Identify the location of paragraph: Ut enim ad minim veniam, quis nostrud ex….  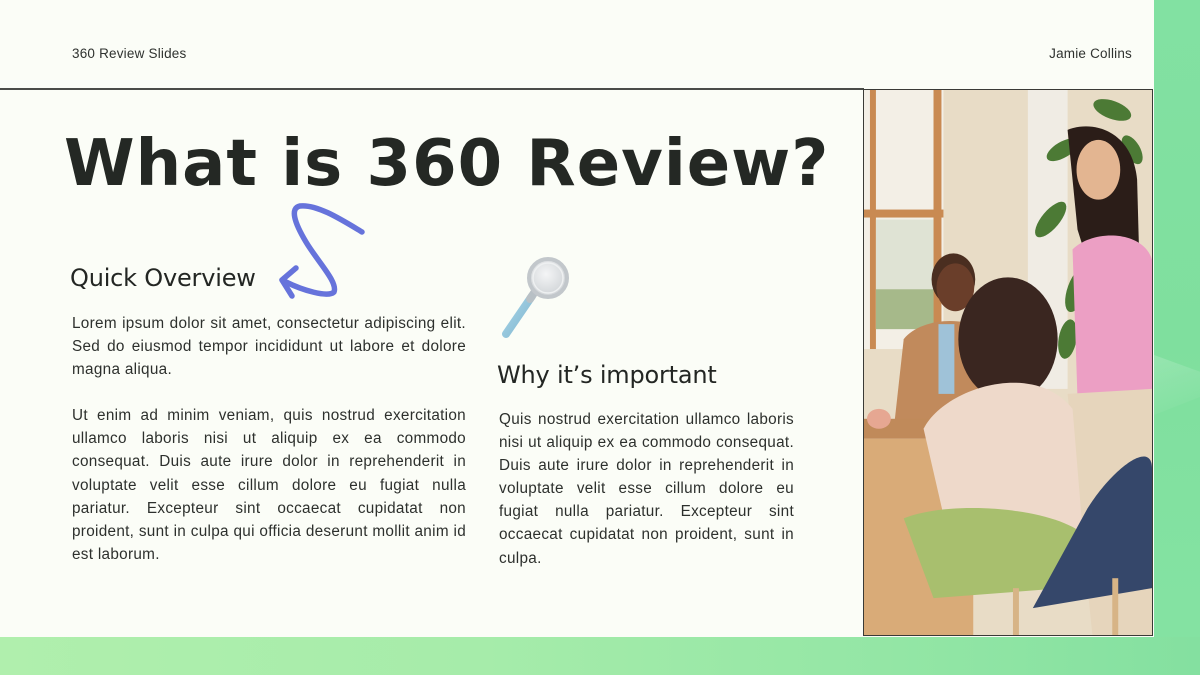
(269, 485).